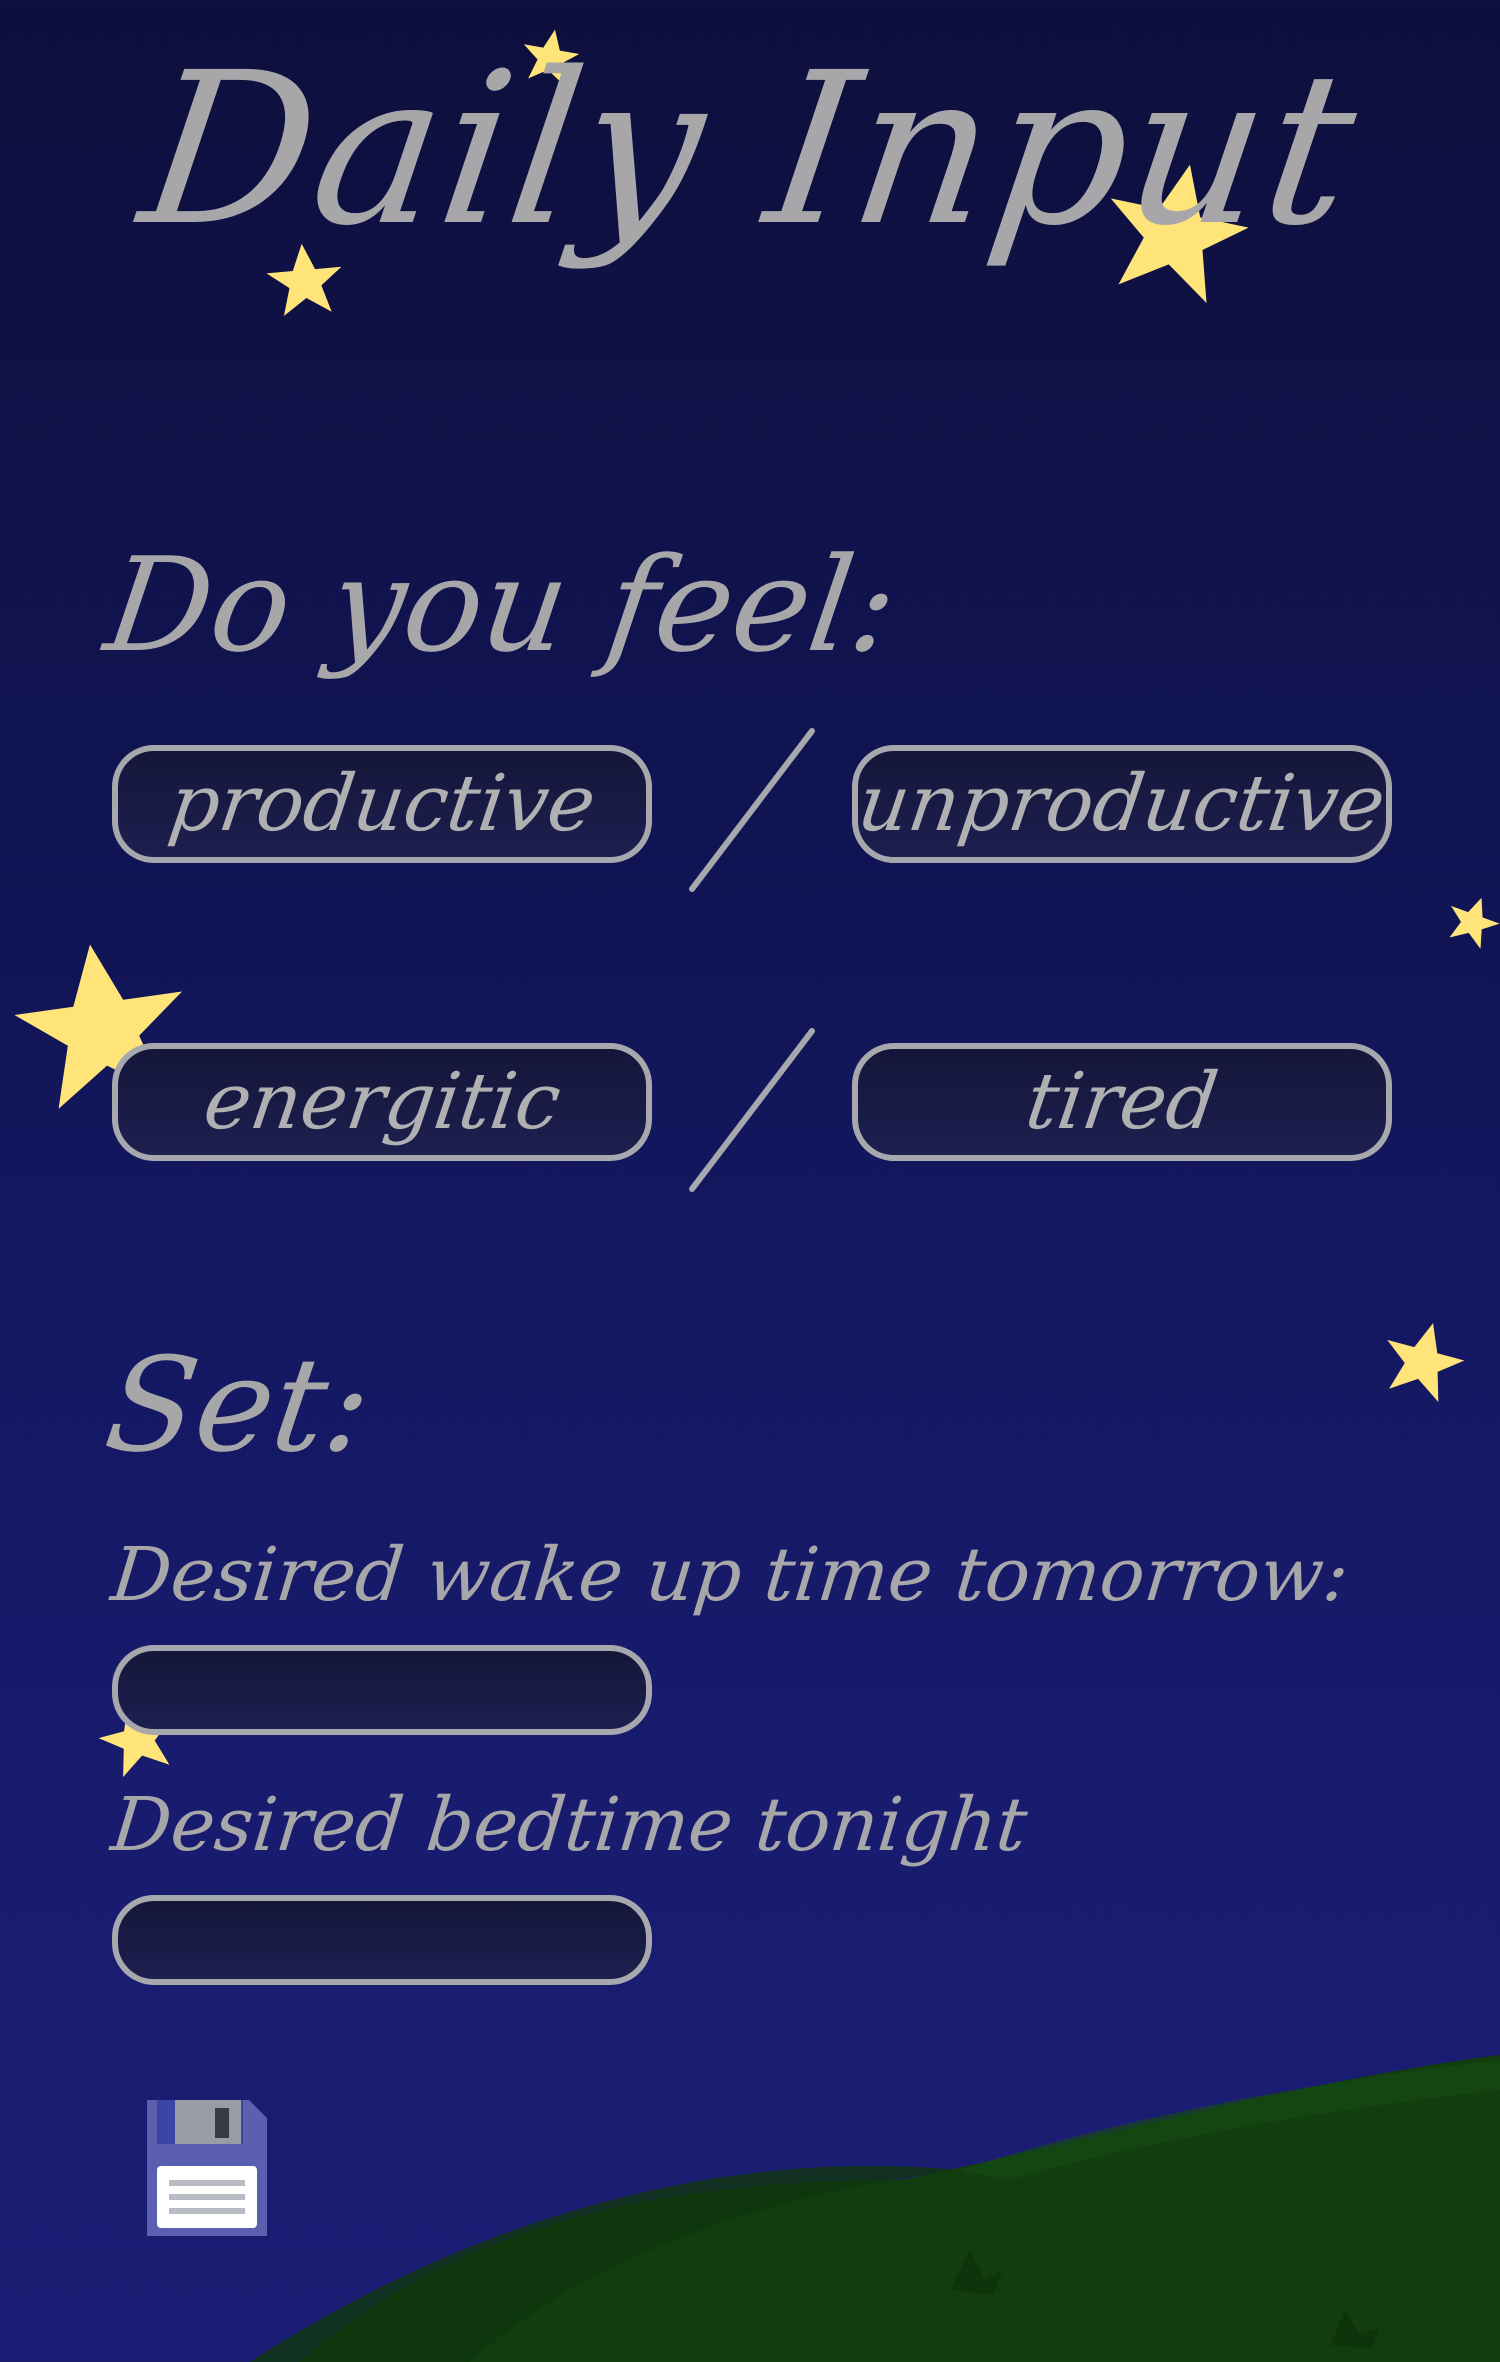 This screenshot has width=1500, height=2362. I want to click on page-title: Daily Input, so click(750, 149).